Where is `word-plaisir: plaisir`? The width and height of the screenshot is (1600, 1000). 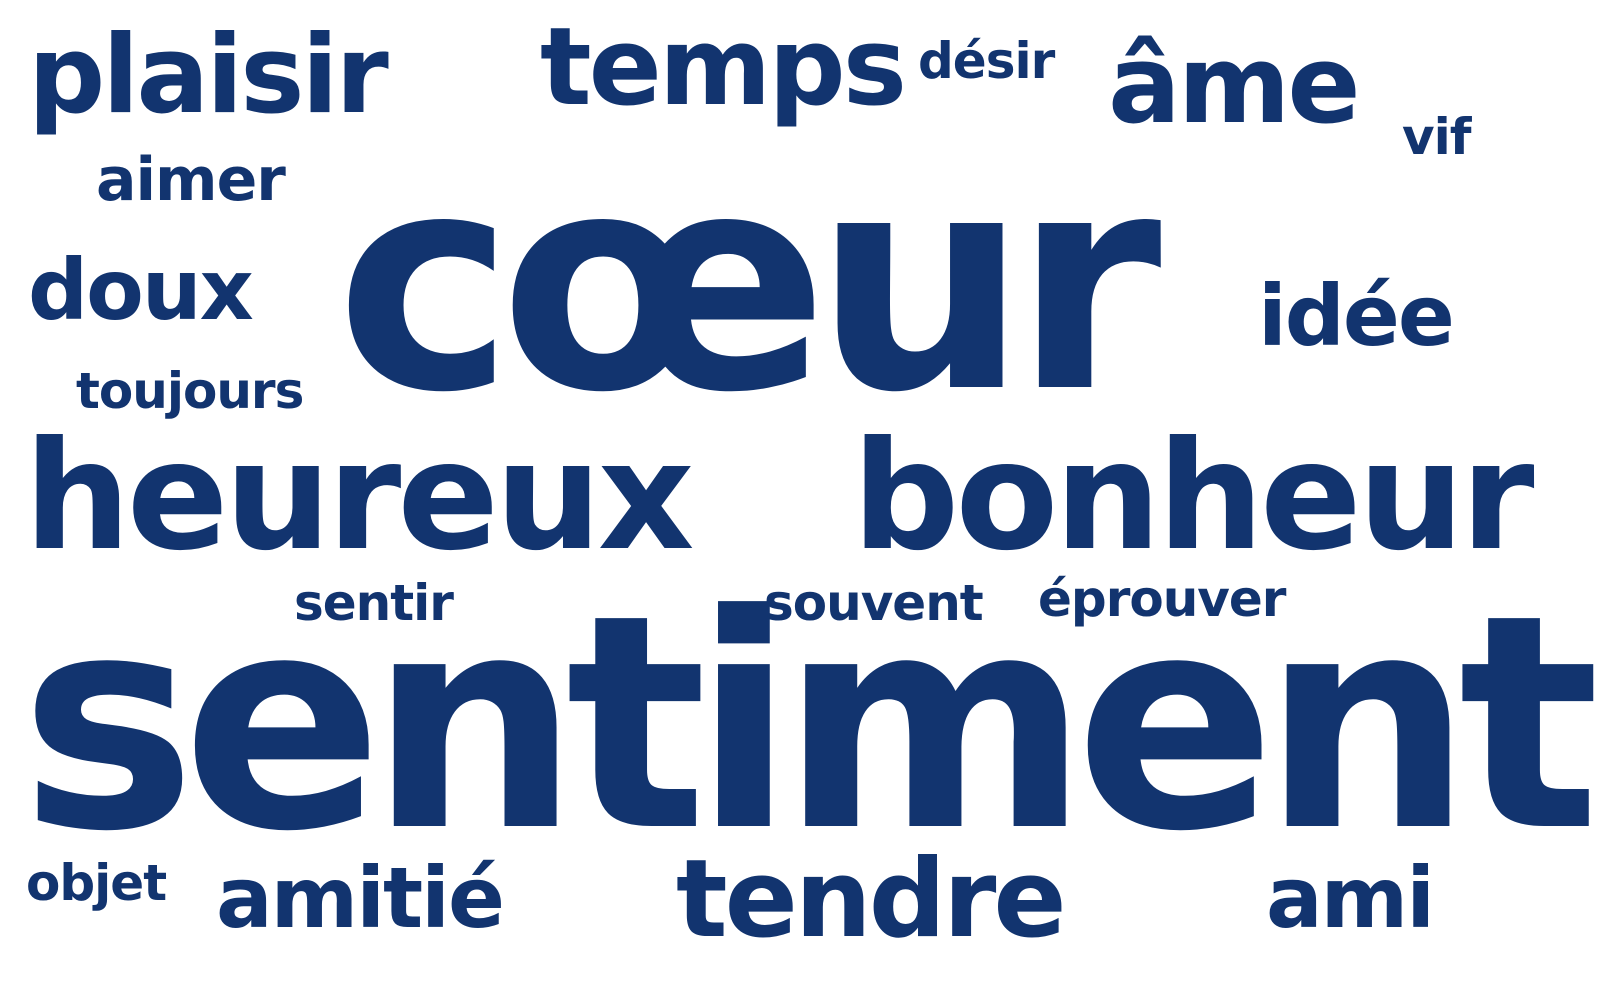
word-plaisir: plaisir is located at coordinates (208, 75).